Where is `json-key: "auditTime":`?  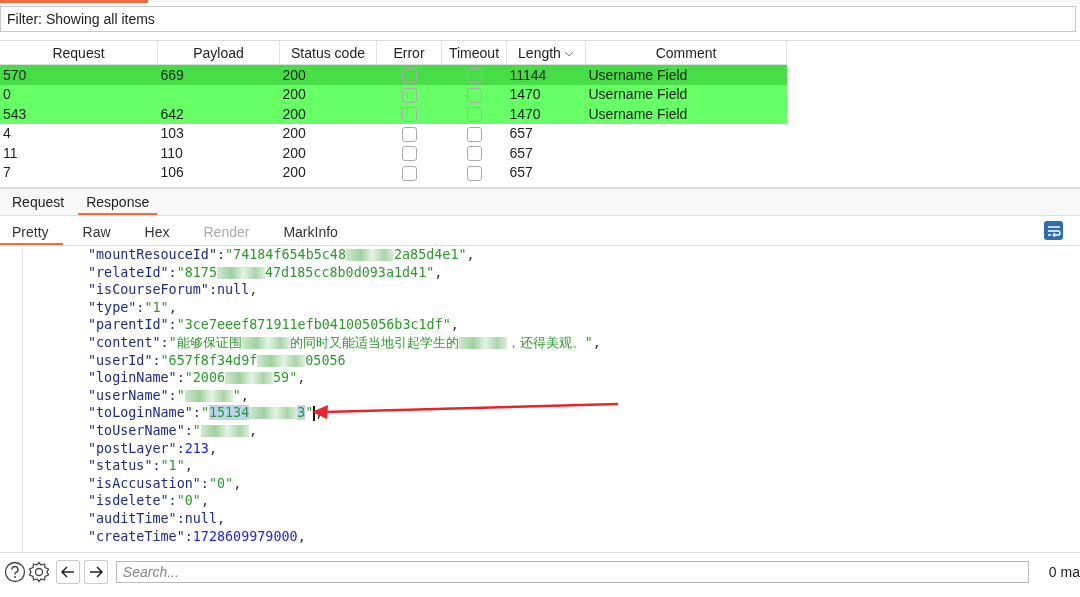 json-key: "auditTime": is located at coordinates (136, 518).